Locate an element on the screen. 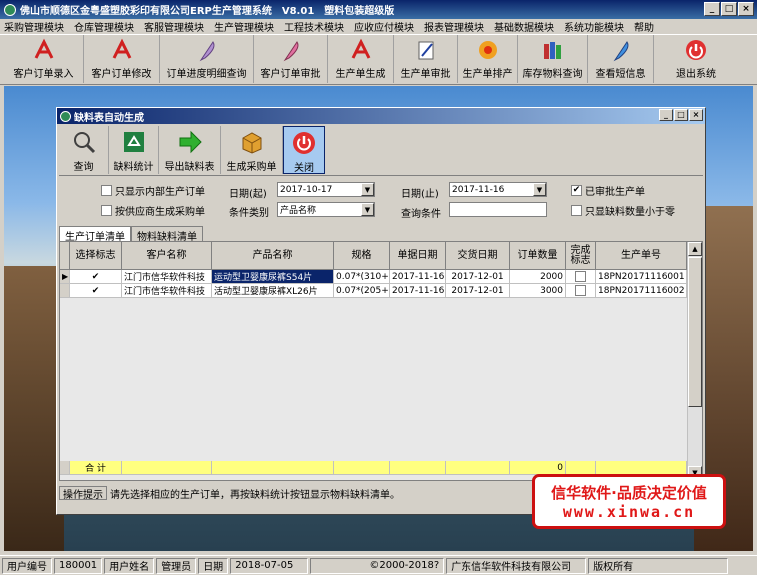  col-delivery: 交货日期 is located at coordinates (478, 256).